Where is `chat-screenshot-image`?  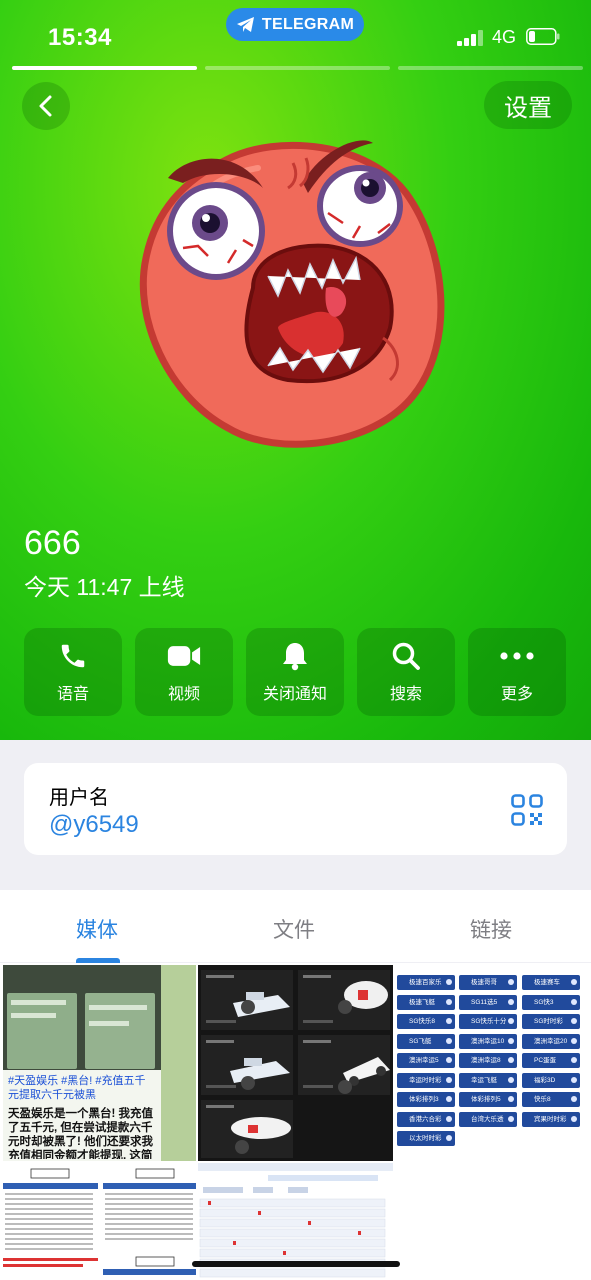 chat-screenshot-image is located at coordinates (99, 1063).